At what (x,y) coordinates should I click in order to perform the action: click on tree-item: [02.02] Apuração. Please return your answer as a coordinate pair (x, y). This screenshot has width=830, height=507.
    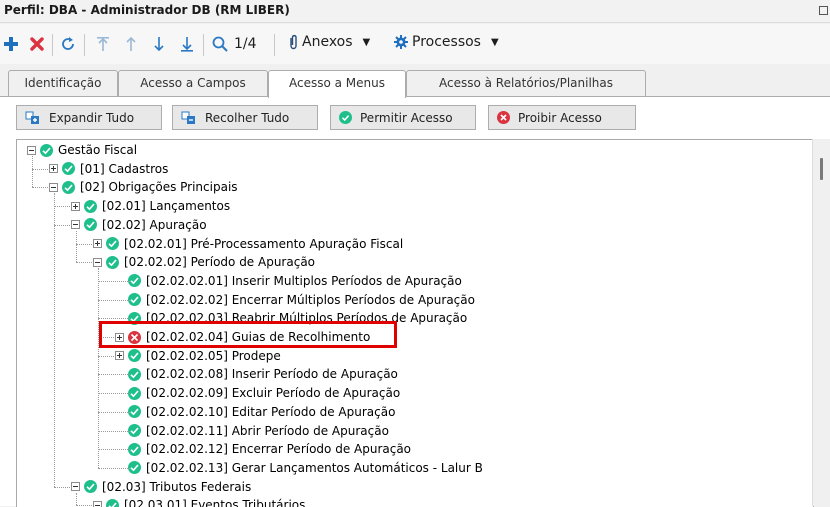
    Looking at the image, I should click on (139, 225).